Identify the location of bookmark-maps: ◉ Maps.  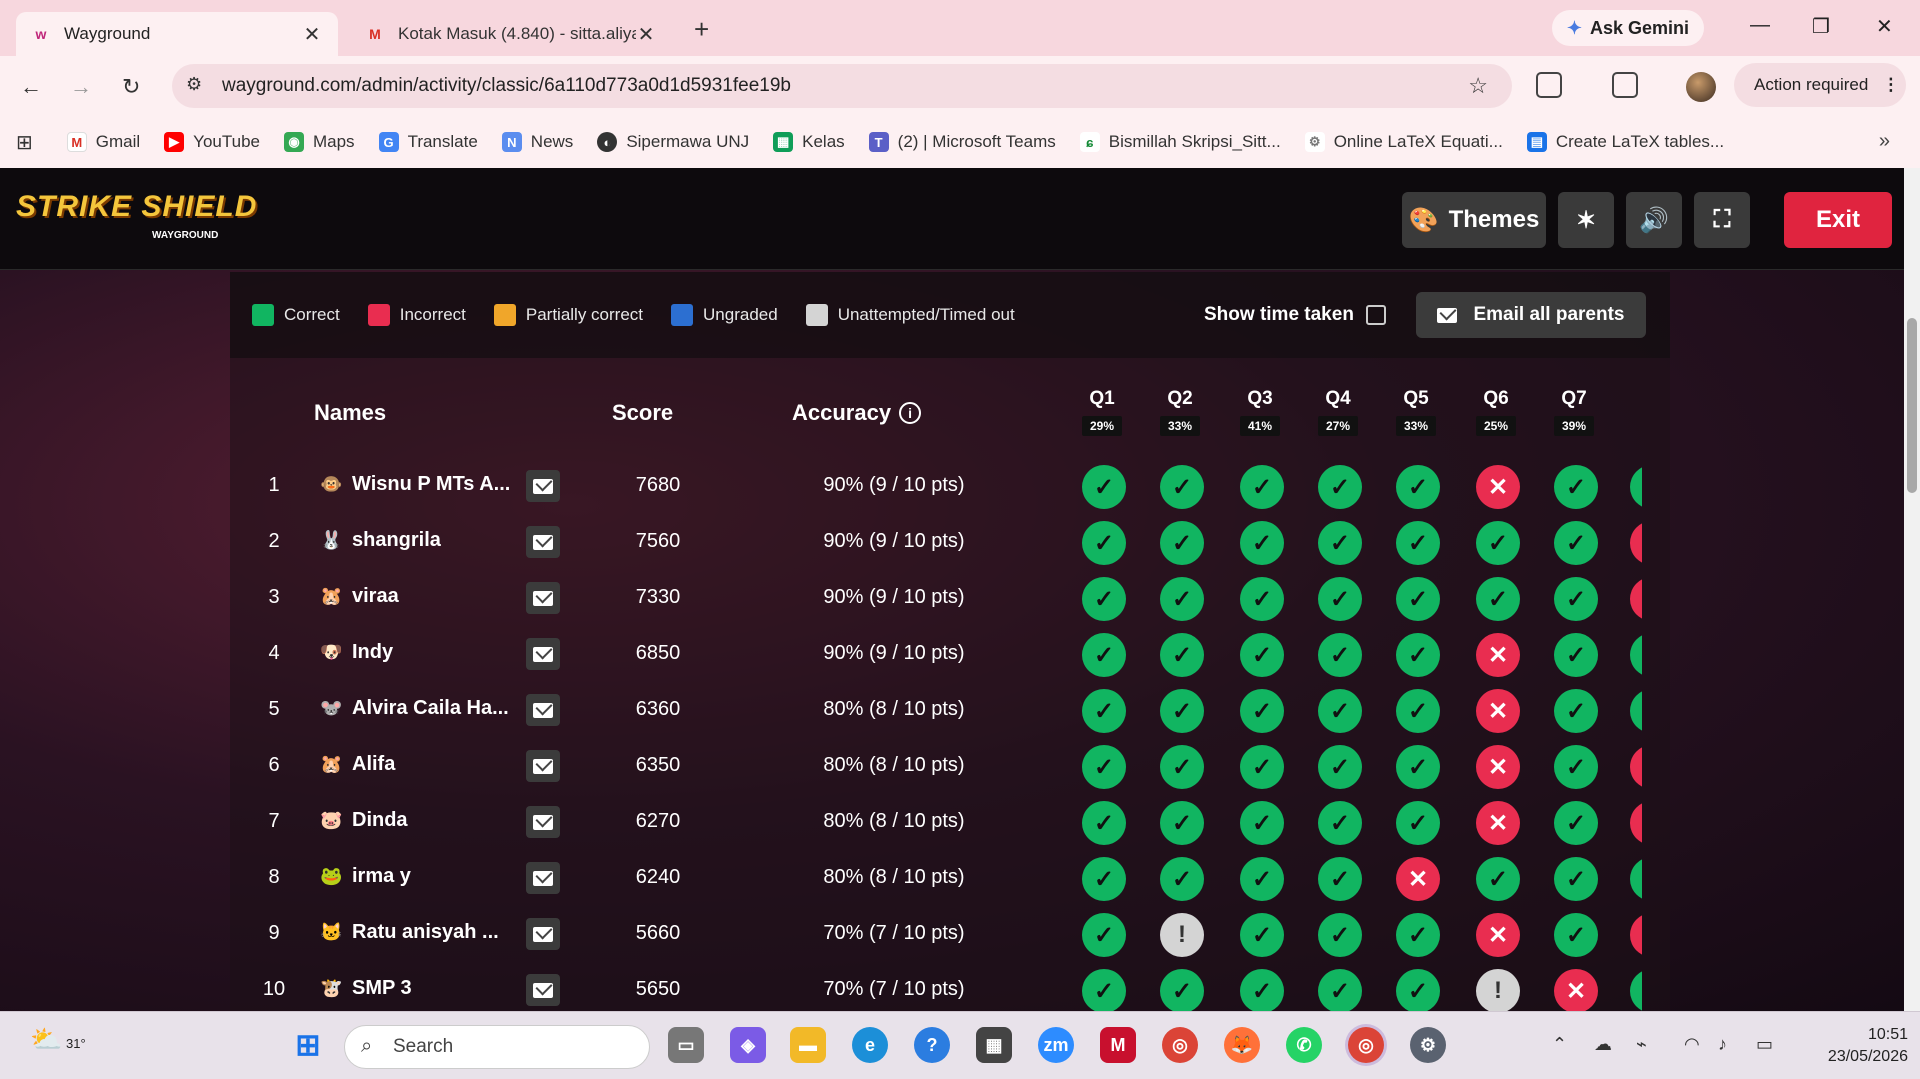
(319, 142).